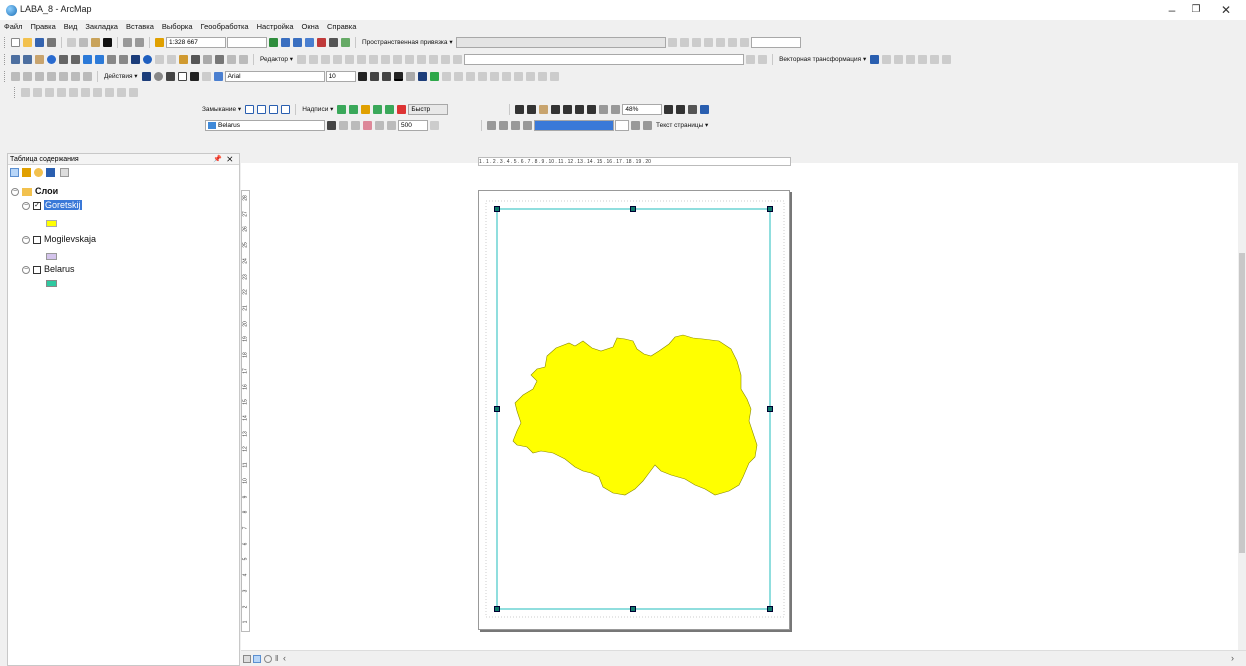 Image resolution: width=1246 pixels, height=666 pixels. Describe the element at coordinates (720, 42) in the screenshot. I see `new-displacement-icon` at that location.